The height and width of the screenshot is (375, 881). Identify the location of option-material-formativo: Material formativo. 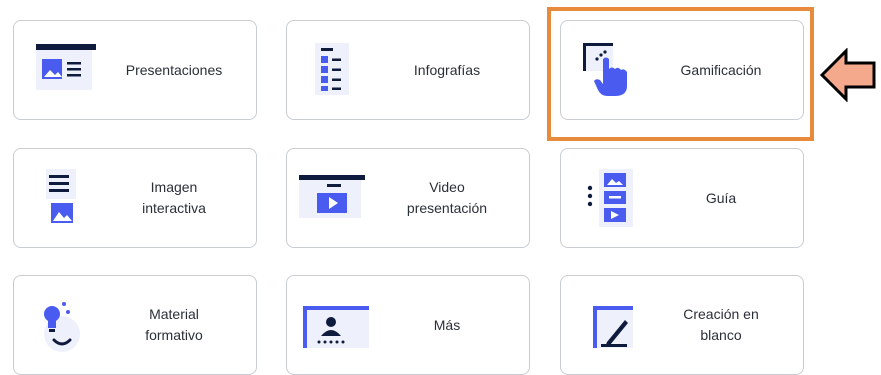
(135, 325).